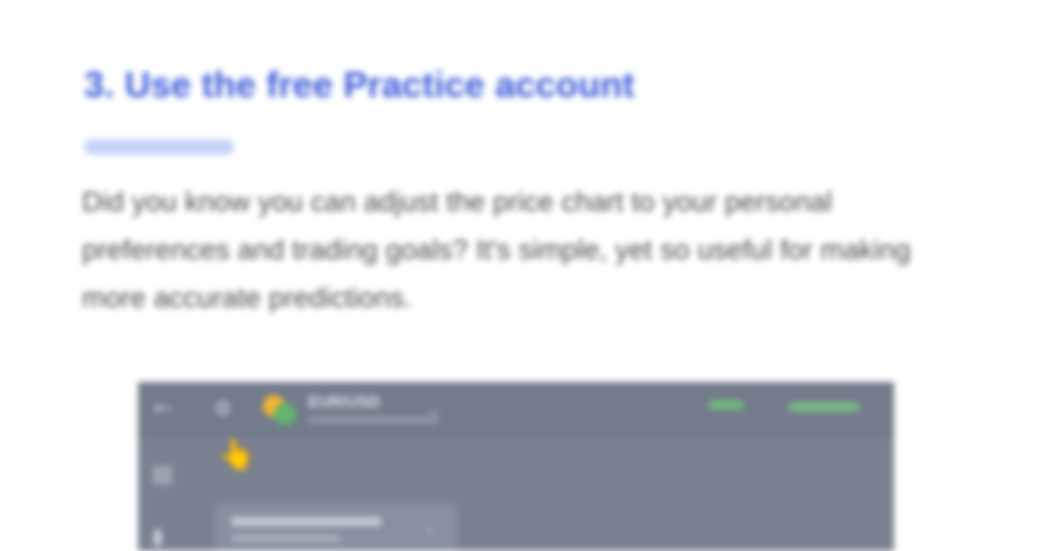 This screenshot has width=1040, height=551. What do you see at coordinates (158, 536) in the screenshot?
I see `bookmark-icon: ▮` at bounding box center [158, 536].